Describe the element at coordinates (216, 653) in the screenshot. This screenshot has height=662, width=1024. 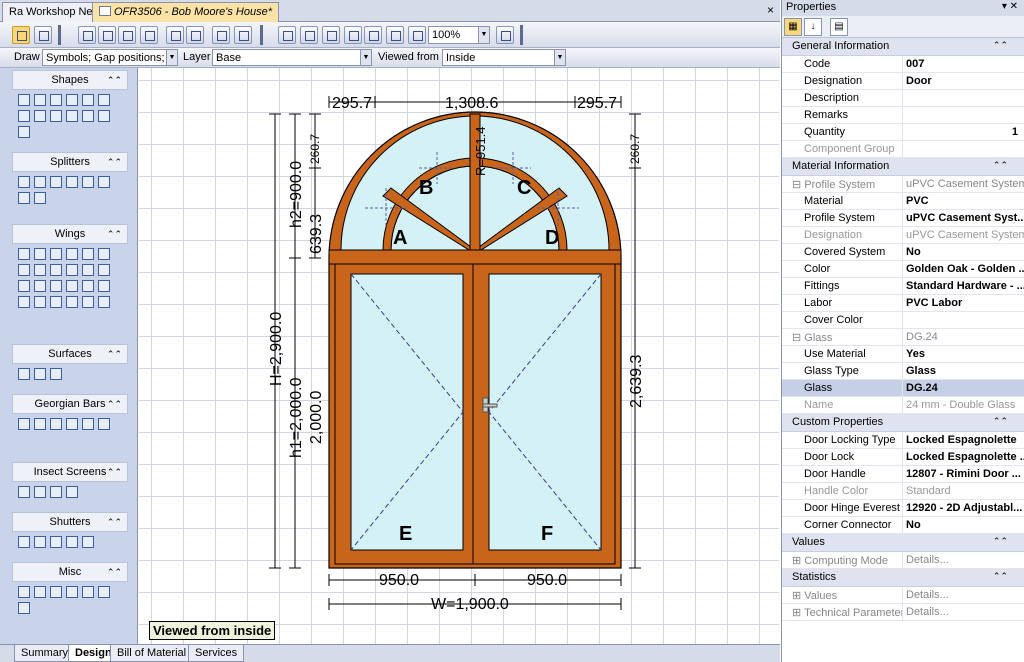
I see `bottom-tab-services: Services` at that location.